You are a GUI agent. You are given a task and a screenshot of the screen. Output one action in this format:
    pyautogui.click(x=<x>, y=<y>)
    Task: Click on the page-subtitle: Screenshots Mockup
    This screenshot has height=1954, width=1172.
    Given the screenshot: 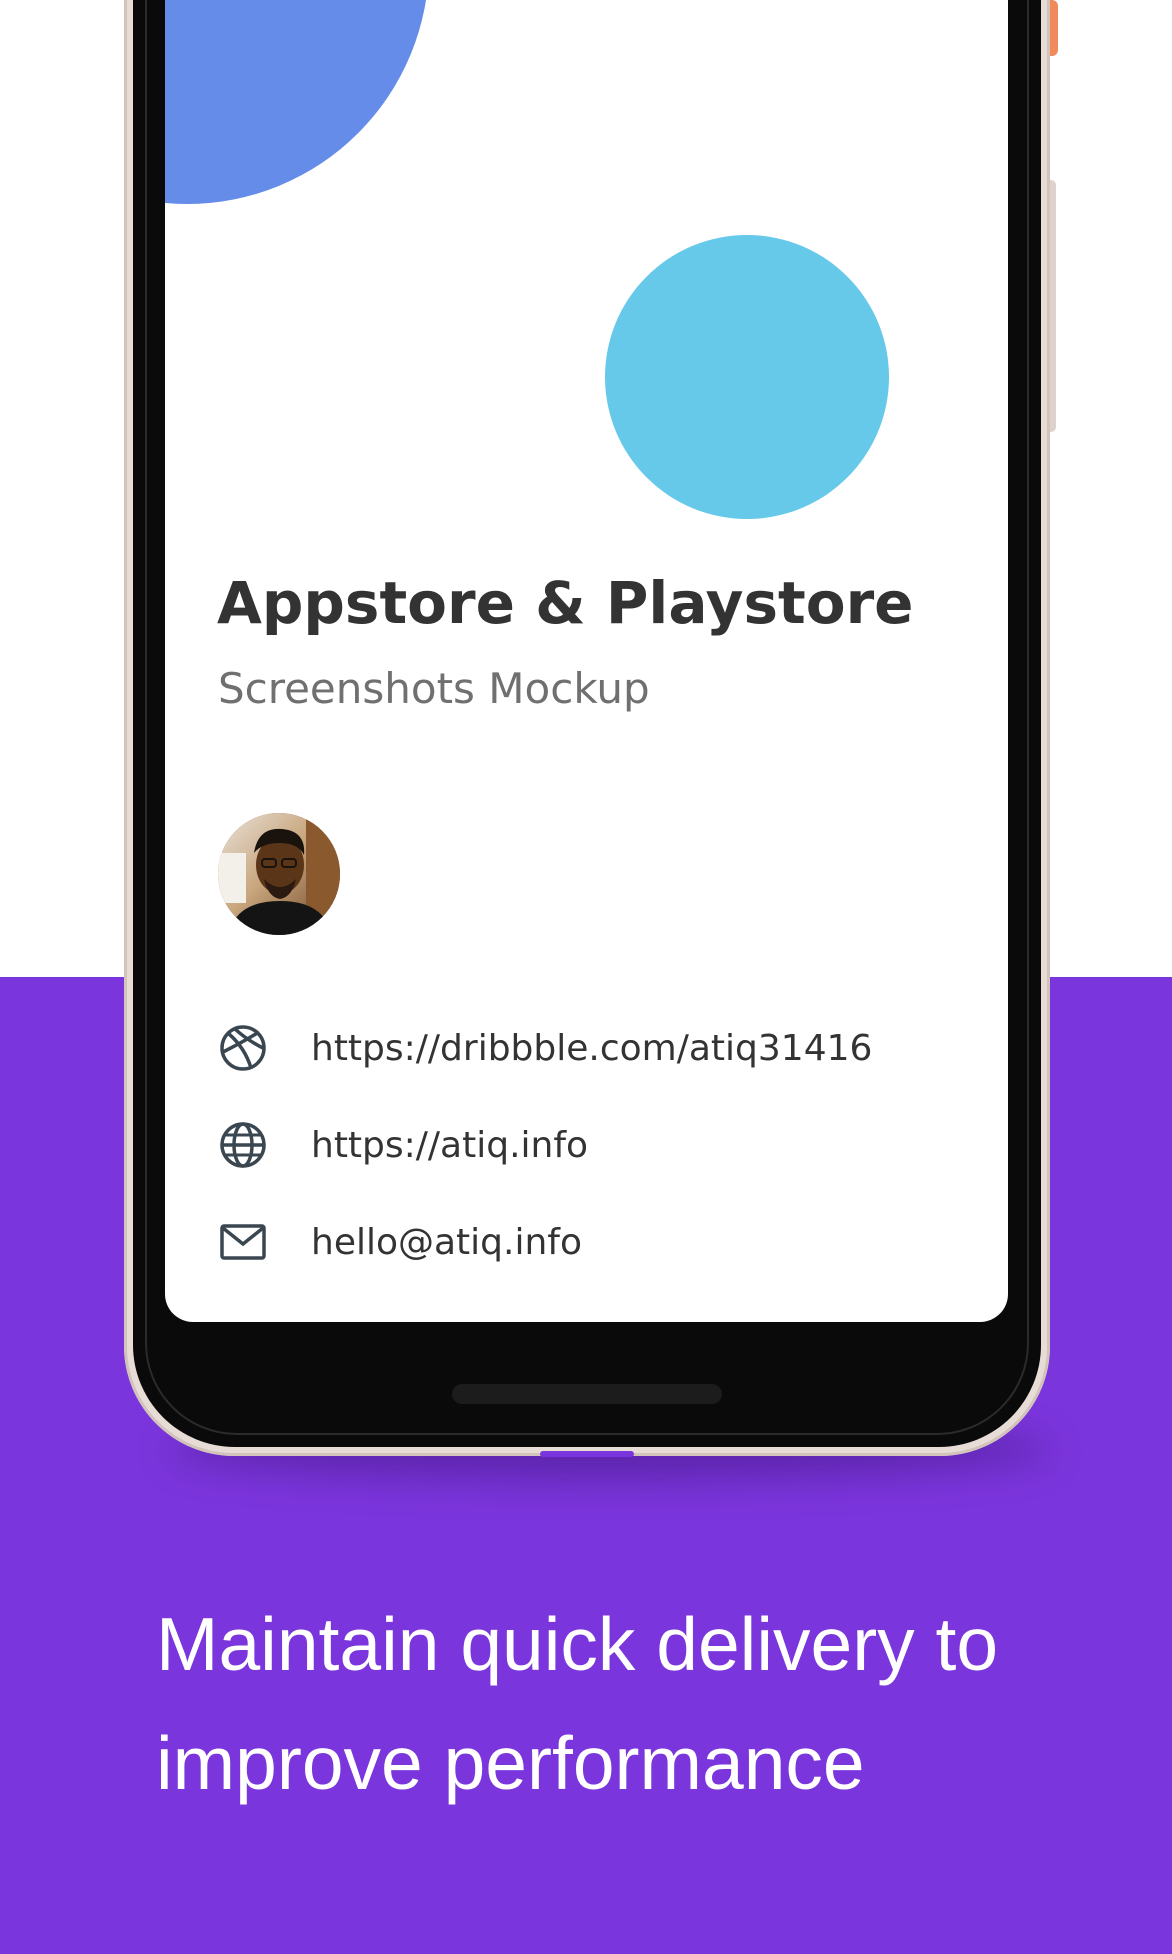 What is the action you would take?
    pyautogui.click(x=434, y=688)
    